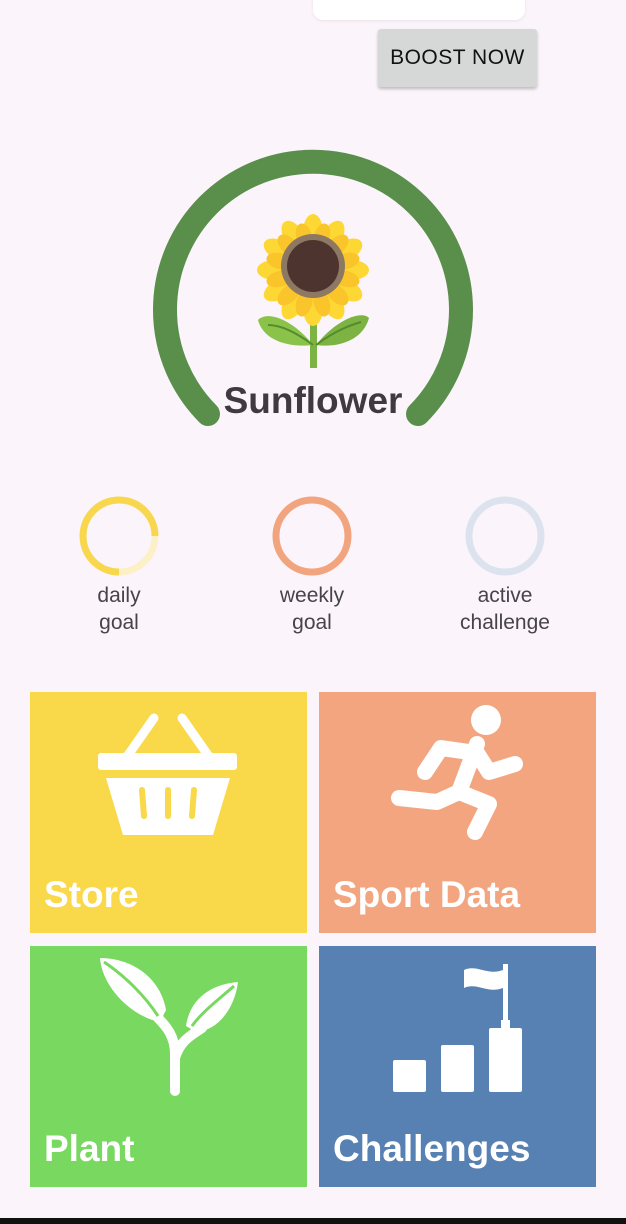 This screenshot has height=1224, width=626. What do you see at coordinates (312, 536) in the screenshot?
I see `weekly-goal-ring` at bounding box center [312, 536].